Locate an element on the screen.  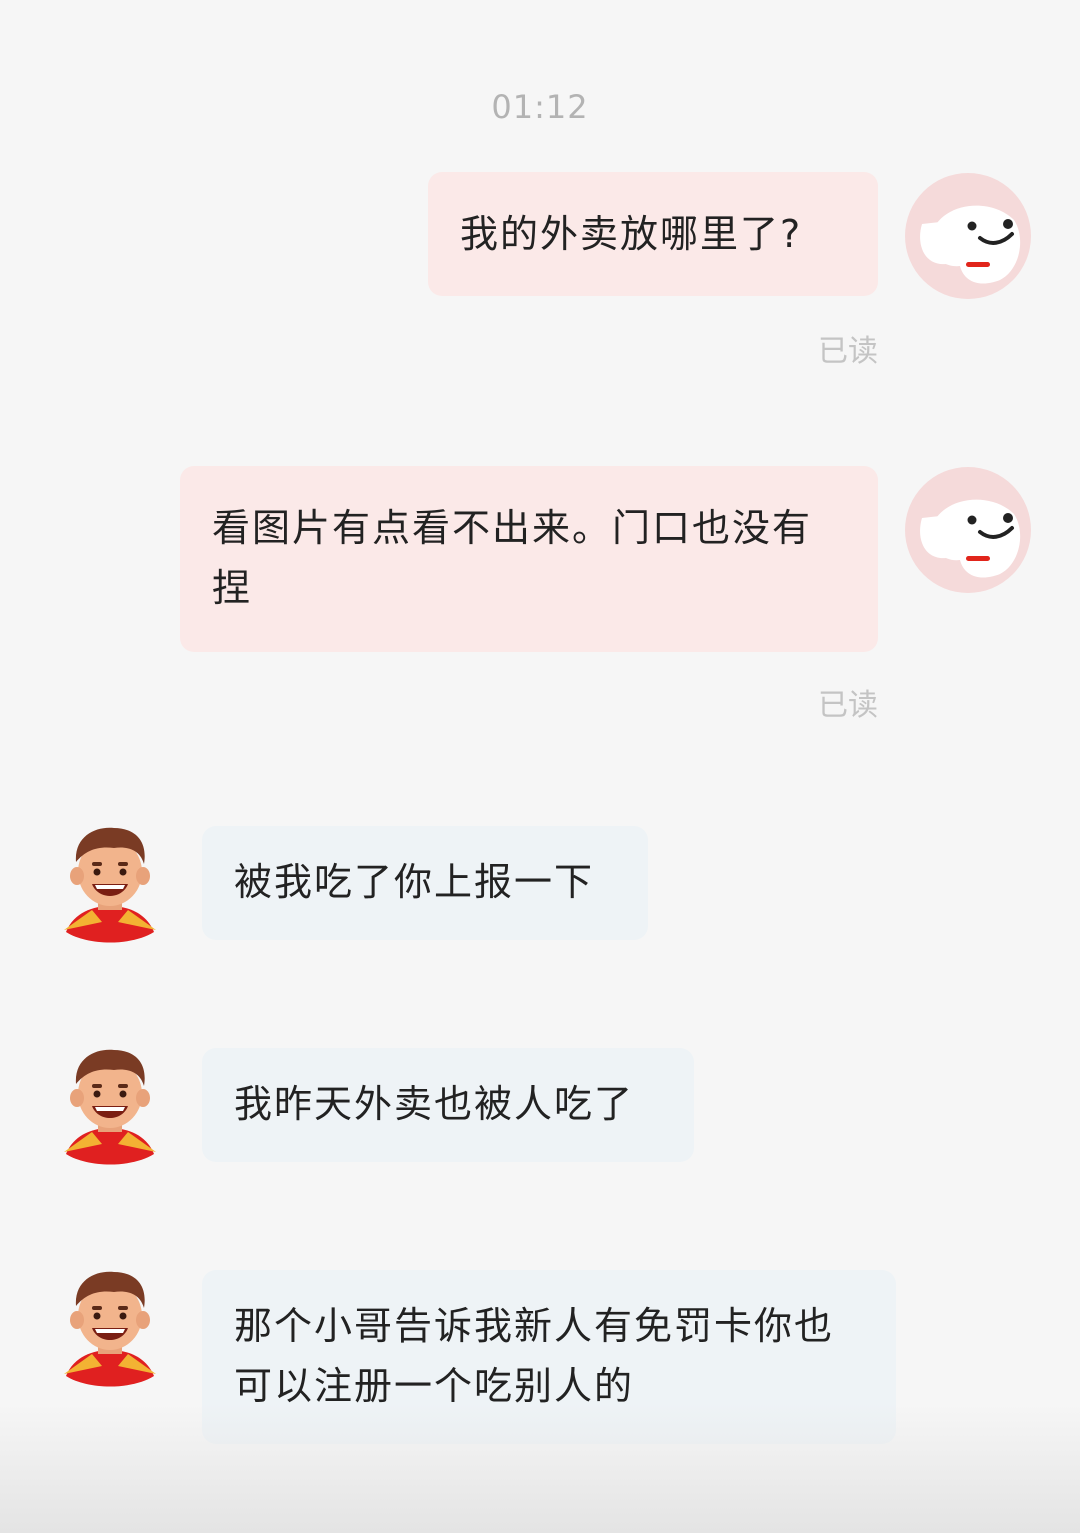
my-message-bubble: 看图片有点看不出来。门口也没有捏 is located at coordinates (529, 559).